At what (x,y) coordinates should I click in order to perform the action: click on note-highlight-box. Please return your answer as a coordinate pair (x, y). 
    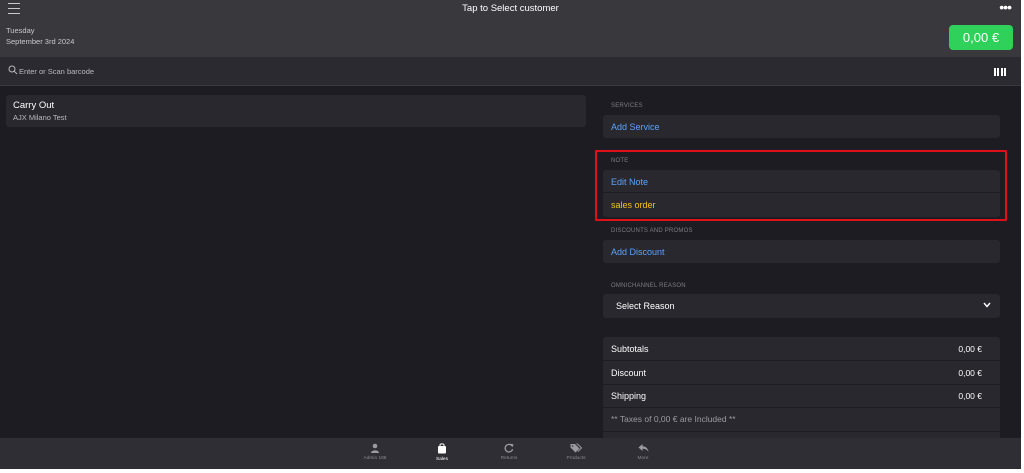
    Looking at the image, I should click on (801, 185).